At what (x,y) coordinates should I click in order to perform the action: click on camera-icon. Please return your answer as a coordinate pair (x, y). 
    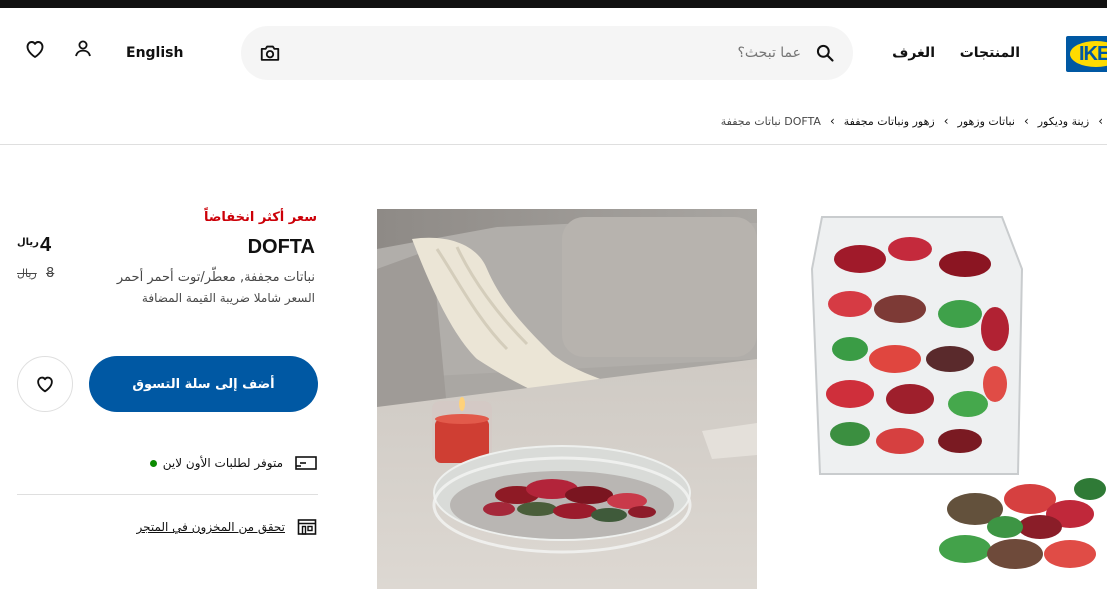
    Looking at the image, I should click on (270, 53).